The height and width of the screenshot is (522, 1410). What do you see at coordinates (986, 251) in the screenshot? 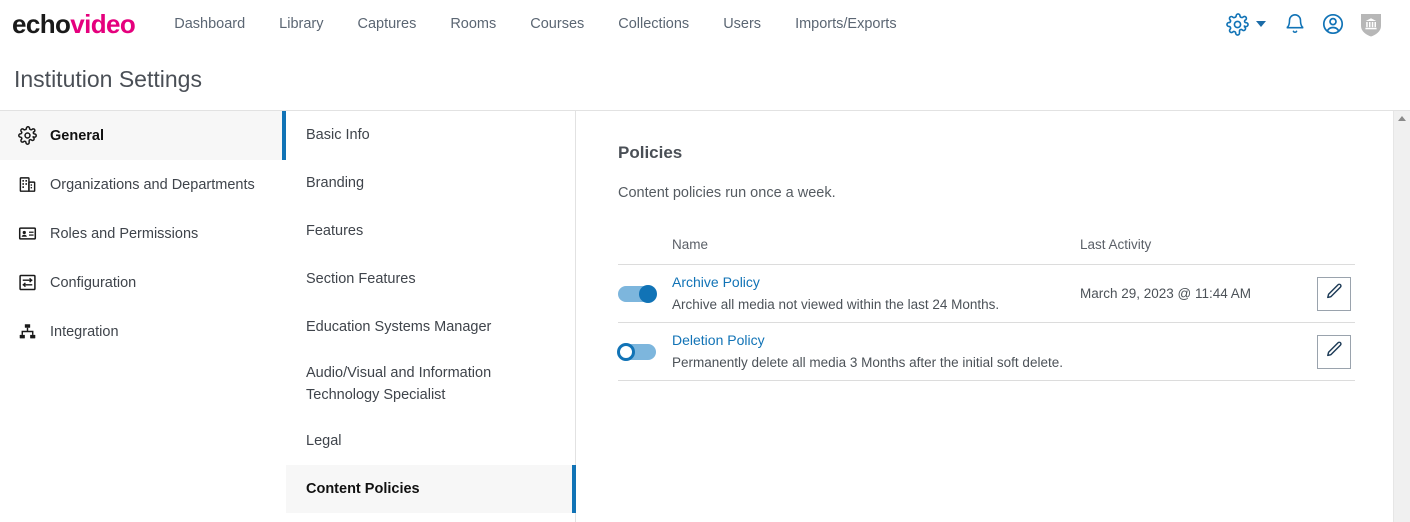
I see `policies-table-header: Name Last Activity` at bounding box center [986, 251].